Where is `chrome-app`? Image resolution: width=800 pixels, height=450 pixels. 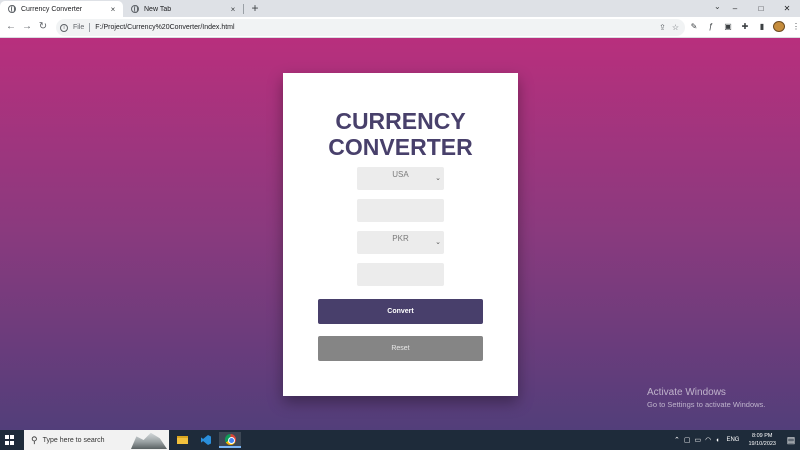
chrome-app is located at coordinates (230, 440).